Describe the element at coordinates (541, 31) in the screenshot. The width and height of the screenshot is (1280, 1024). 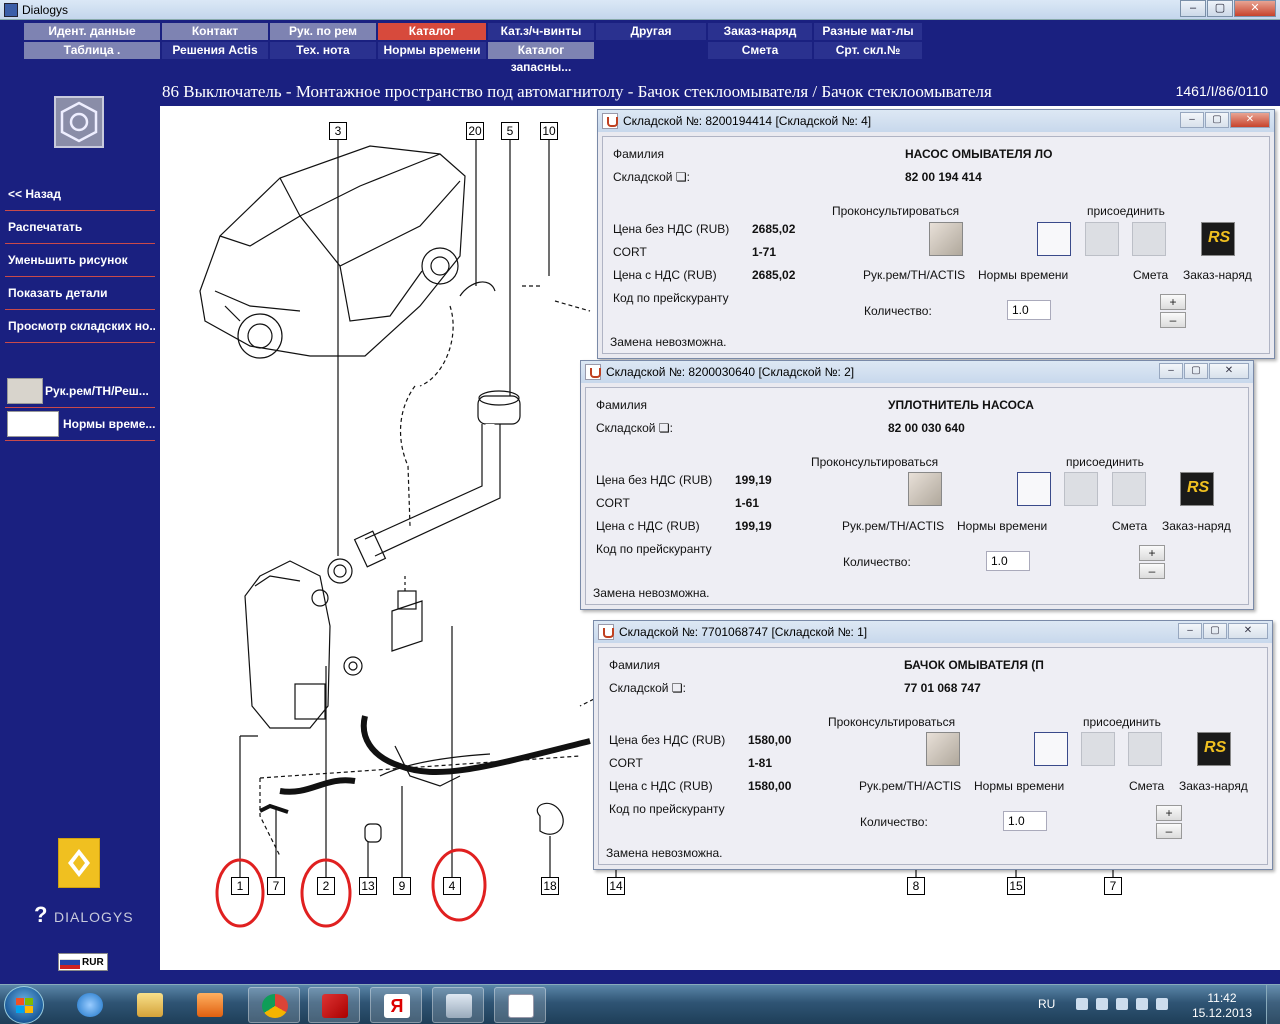
I see `menu-screws-catalog: Кат.з/ч-винты` at that location.